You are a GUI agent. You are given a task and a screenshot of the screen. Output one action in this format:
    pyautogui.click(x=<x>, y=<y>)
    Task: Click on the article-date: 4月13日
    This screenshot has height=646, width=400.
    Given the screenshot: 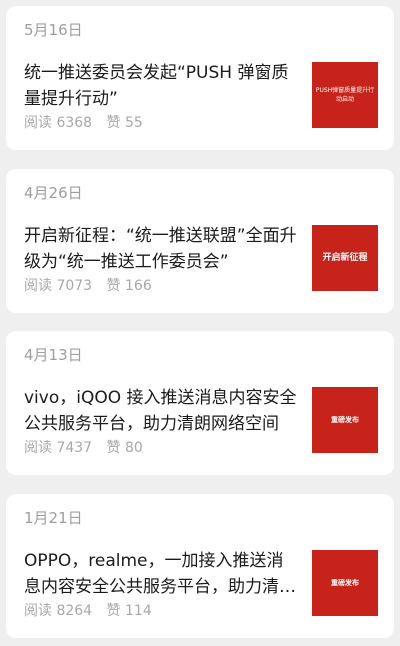 What is the action you would take?
    pyautogui.click(x=53, y=355)
    